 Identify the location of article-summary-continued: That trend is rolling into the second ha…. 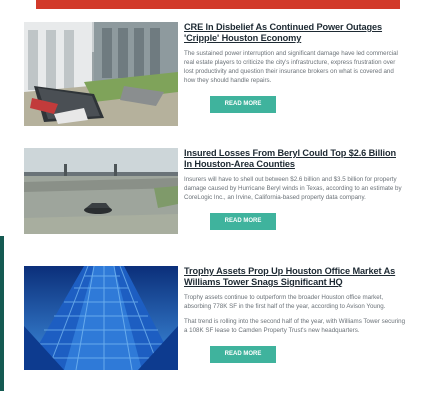
(295, 326).